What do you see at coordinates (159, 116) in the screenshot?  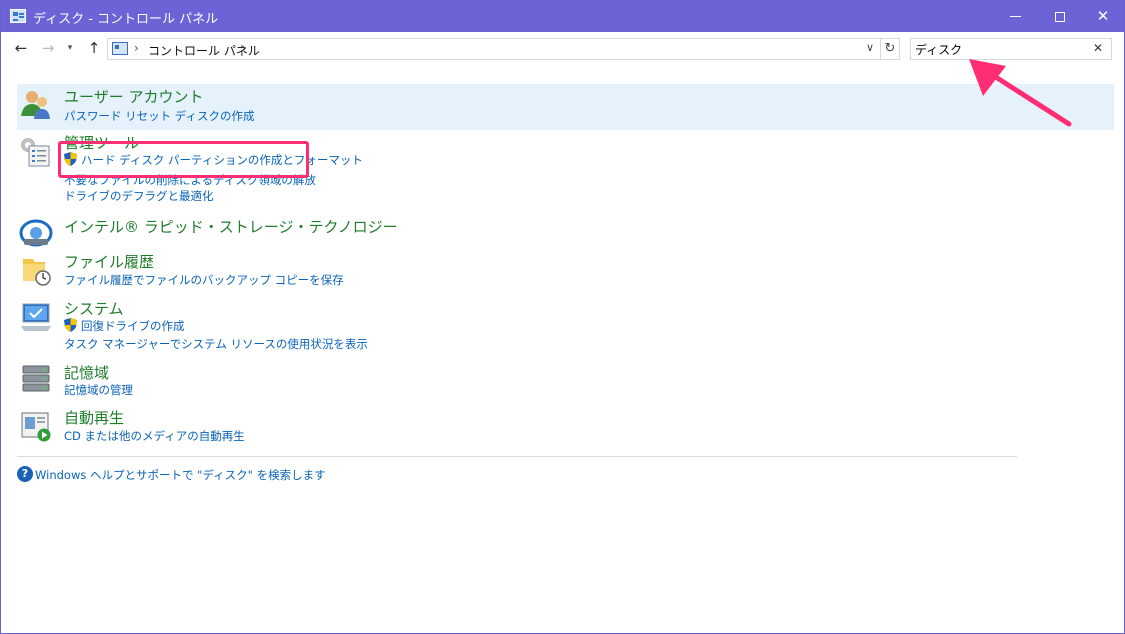 I see `task-link: パスワード リセット ディスクの作成` at bounding box center [159, 116].